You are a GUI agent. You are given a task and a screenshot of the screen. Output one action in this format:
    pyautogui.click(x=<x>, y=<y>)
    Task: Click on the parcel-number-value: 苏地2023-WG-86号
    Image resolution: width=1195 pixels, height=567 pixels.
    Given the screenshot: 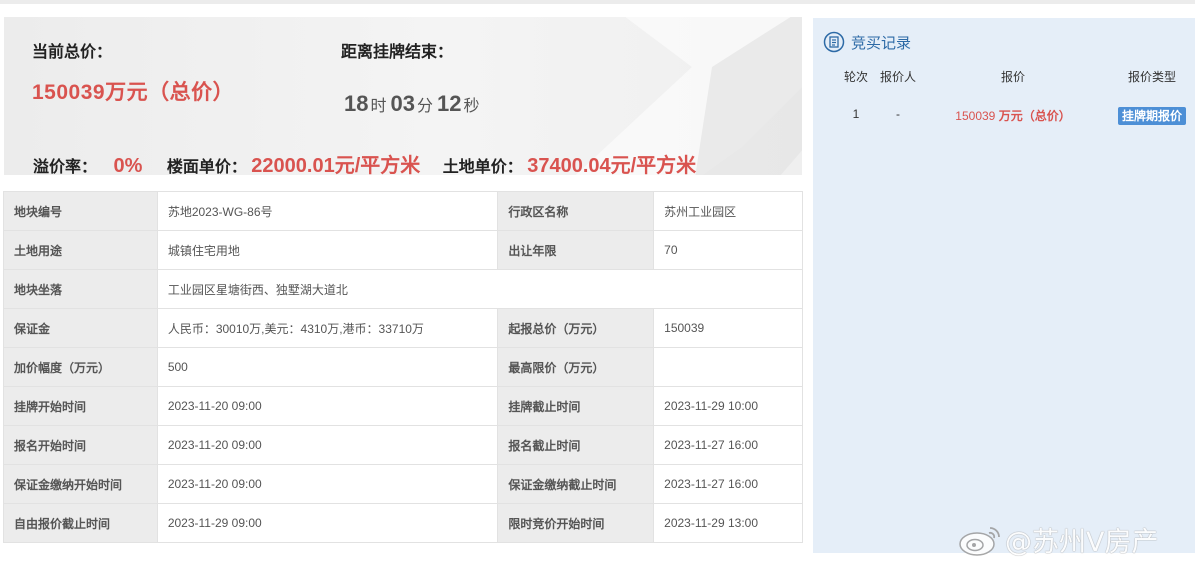 What is the action you would take?
    pyautogui.click(x=327, y=211)
    